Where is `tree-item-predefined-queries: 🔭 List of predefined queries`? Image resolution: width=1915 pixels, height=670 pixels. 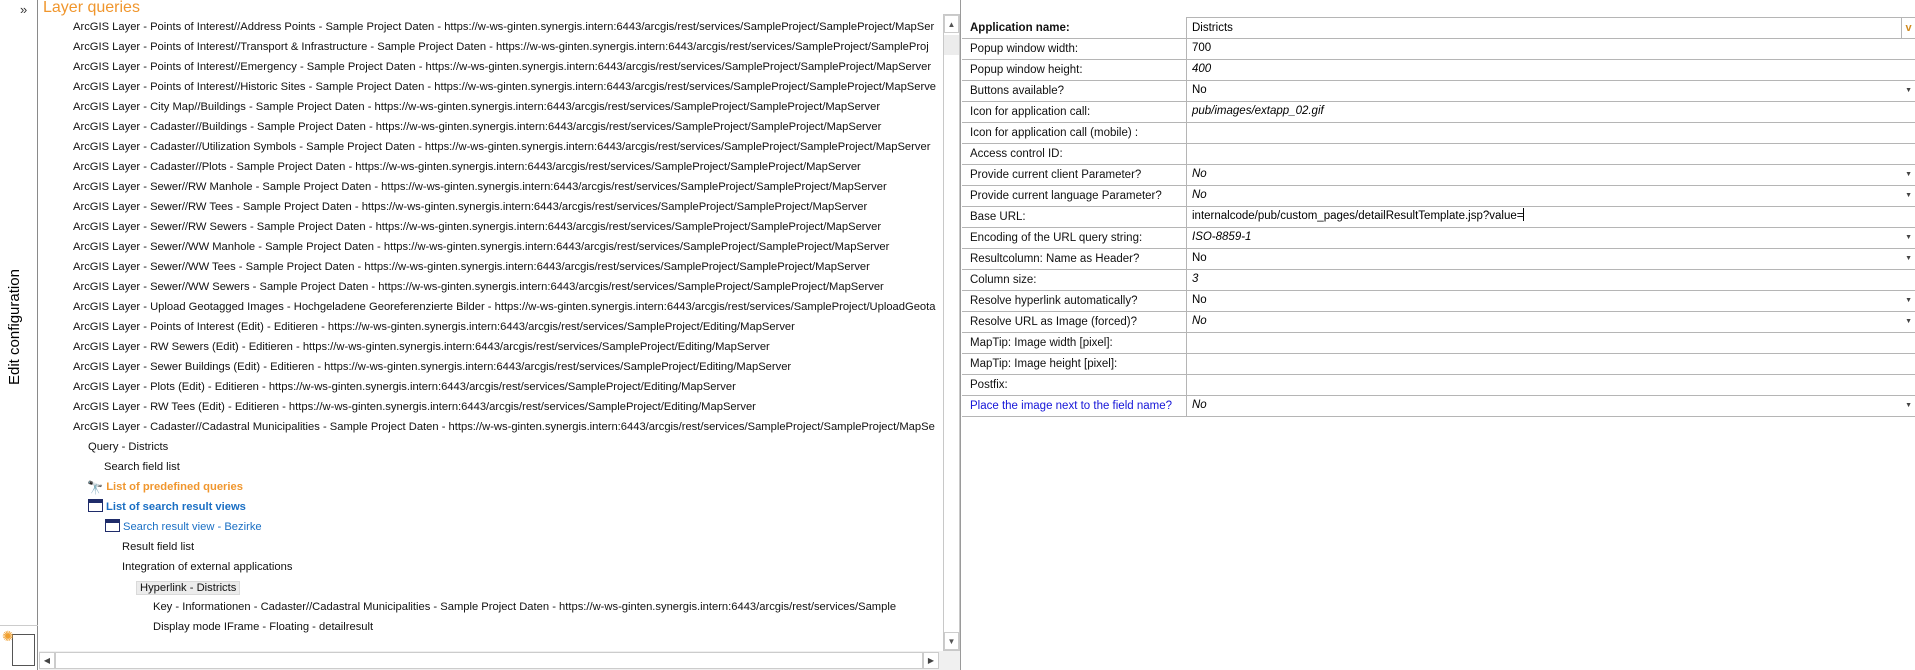 tree-item-predefined-queries: 🔭 List of predefined queries is located at coordinates (165, 487).